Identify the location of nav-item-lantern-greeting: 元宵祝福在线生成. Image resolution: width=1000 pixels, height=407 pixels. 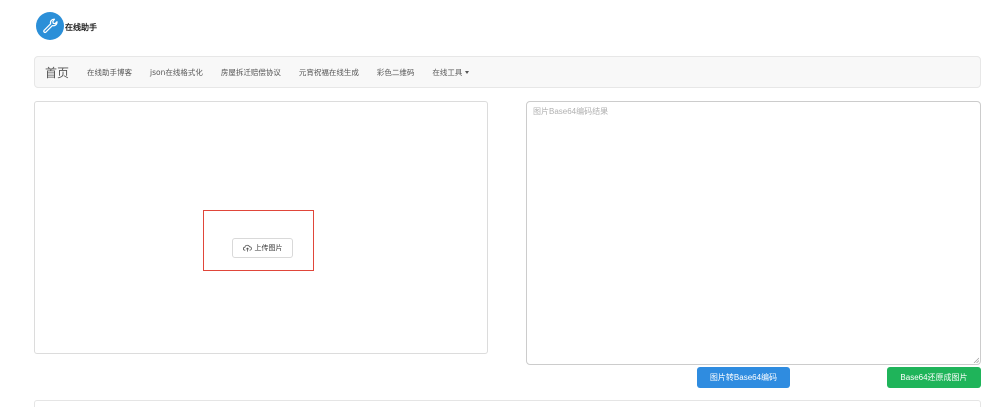
(329, 72).